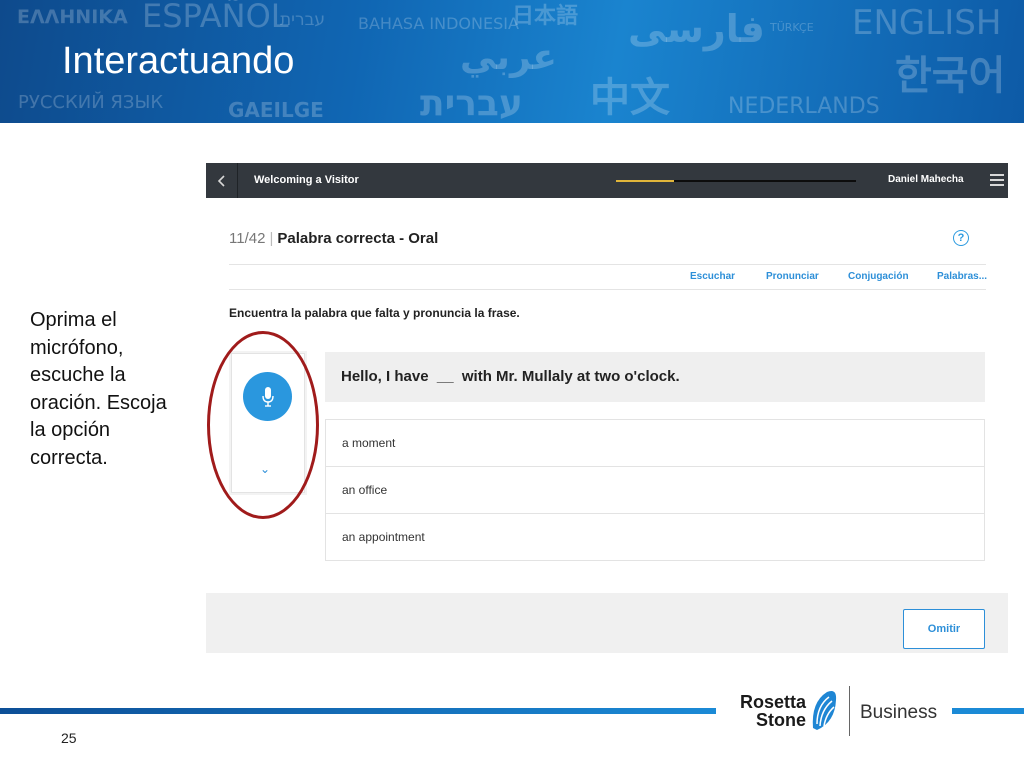  What do you see at coordinates (961, 238) in the screenshot?
I see `help-icon: ?` at bounding box center [961, 238].